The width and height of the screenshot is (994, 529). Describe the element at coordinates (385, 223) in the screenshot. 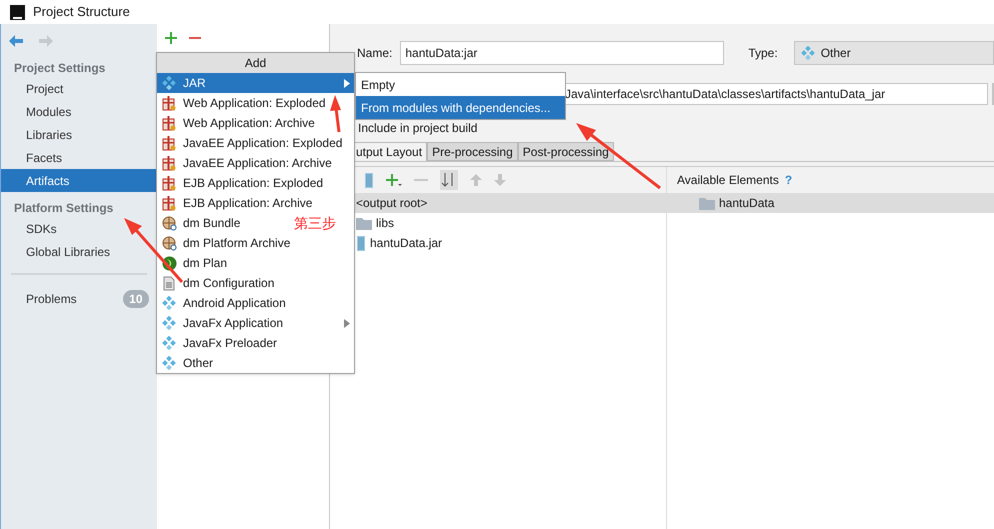

I see `tree-item-label: libs` at that location.